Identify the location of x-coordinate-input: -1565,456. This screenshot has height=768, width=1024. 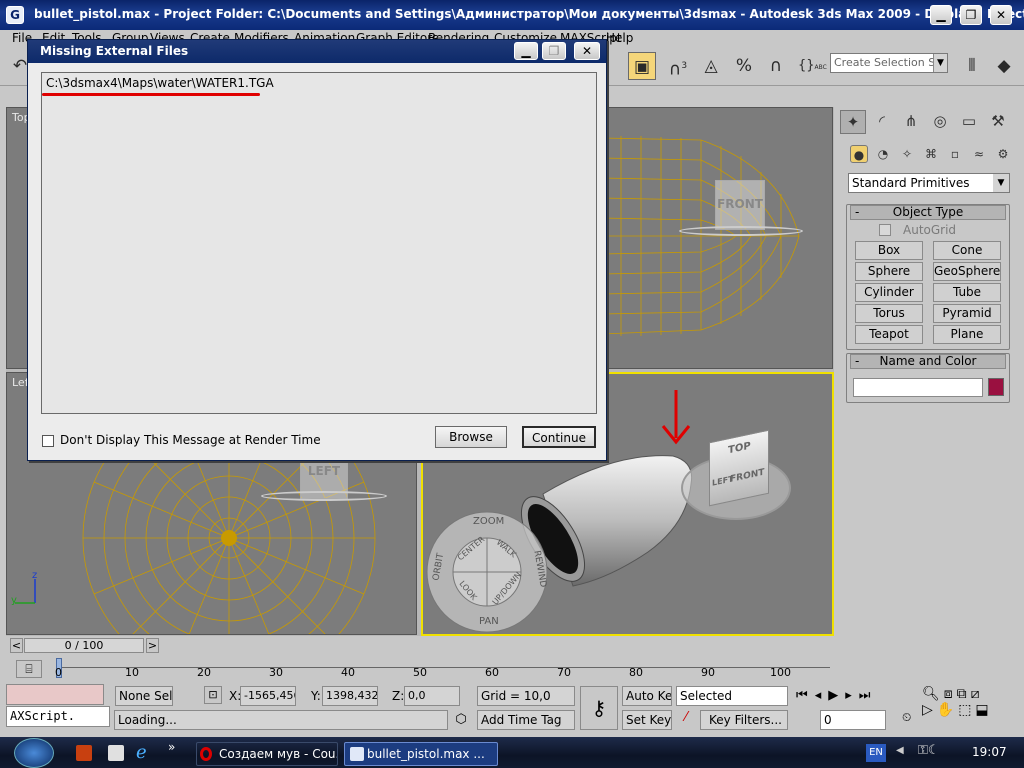
(268, 696).